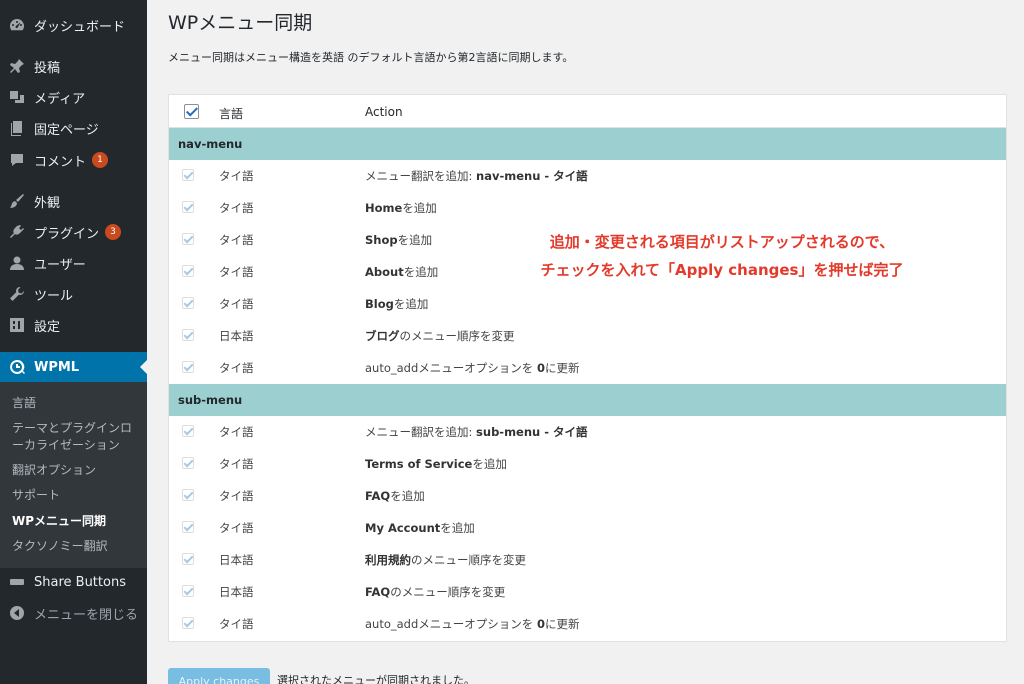 The height and width of the screenshot is (684, 1024). What do you see at coordinates (384, 272) in the screenshot?
I see `row-action-item: About` at bounding box center [384, 272].